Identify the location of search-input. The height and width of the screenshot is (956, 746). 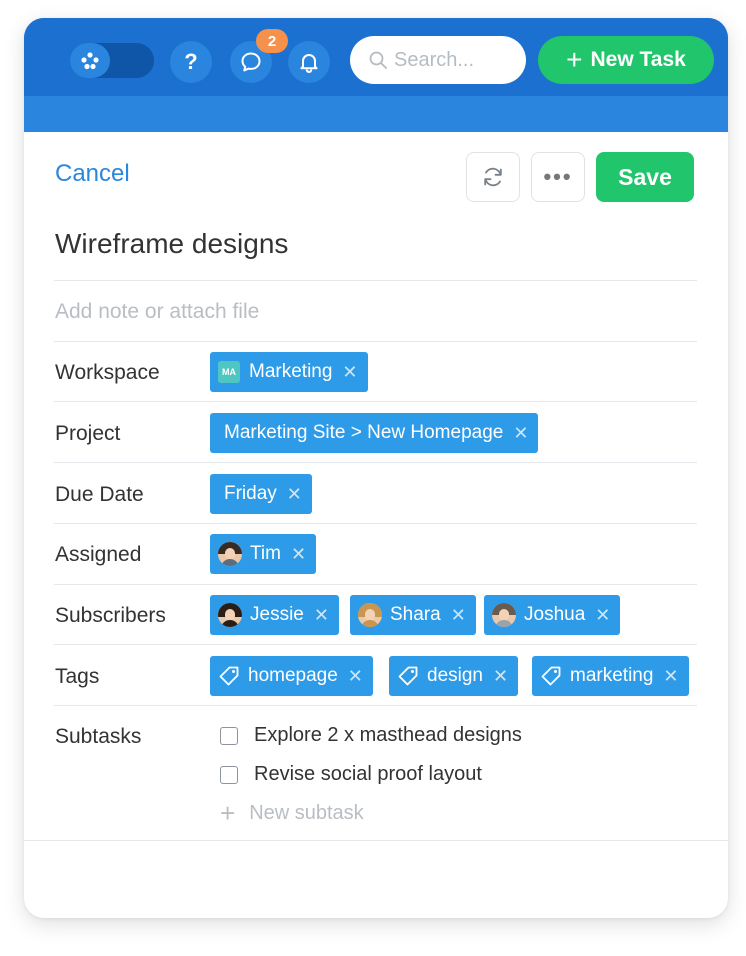
(454, 60).